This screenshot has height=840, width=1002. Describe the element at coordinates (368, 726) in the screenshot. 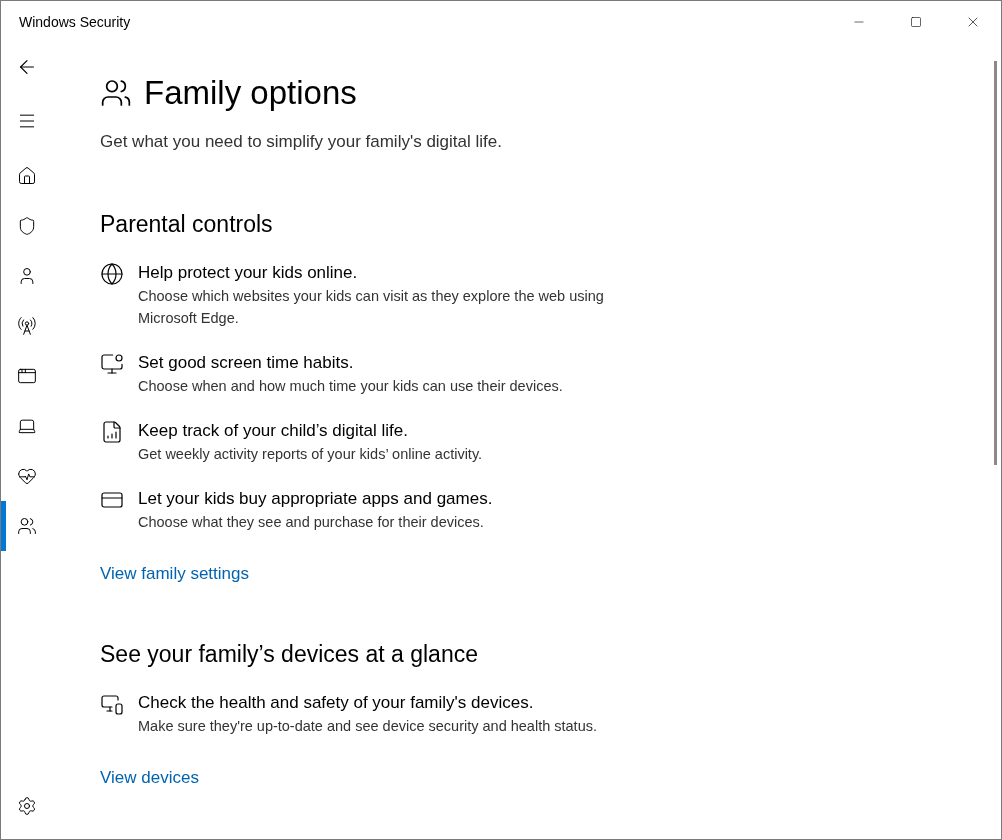

I see `item-description: Make sure they're up-to-date and see device security and health status.` at that location.